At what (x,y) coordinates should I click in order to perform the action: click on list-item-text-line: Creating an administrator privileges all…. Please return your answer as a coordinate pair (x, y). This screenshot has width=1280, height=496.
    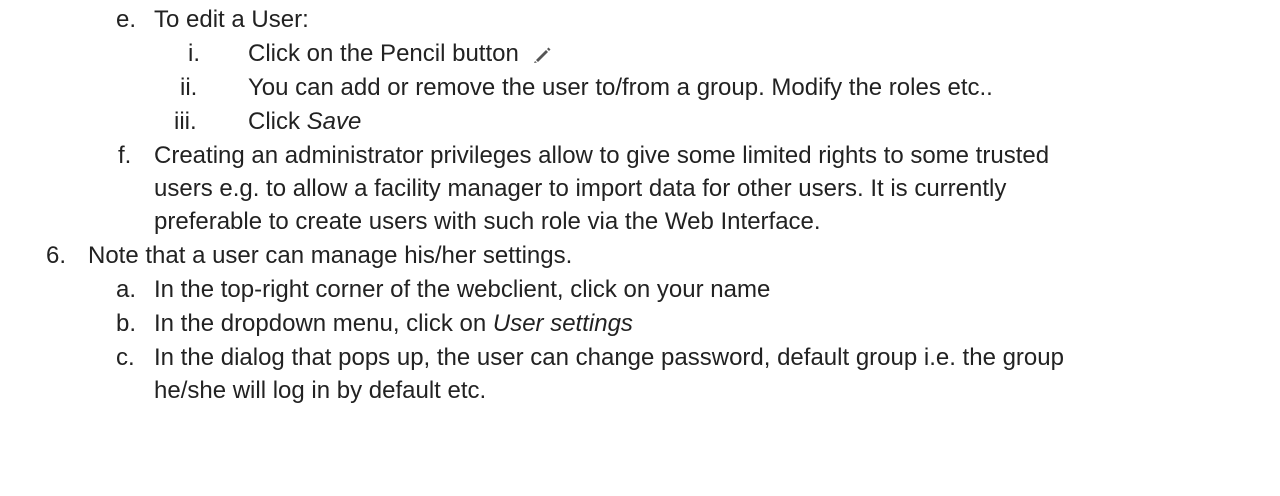
    Looking at the image, I should click on (602, 155).